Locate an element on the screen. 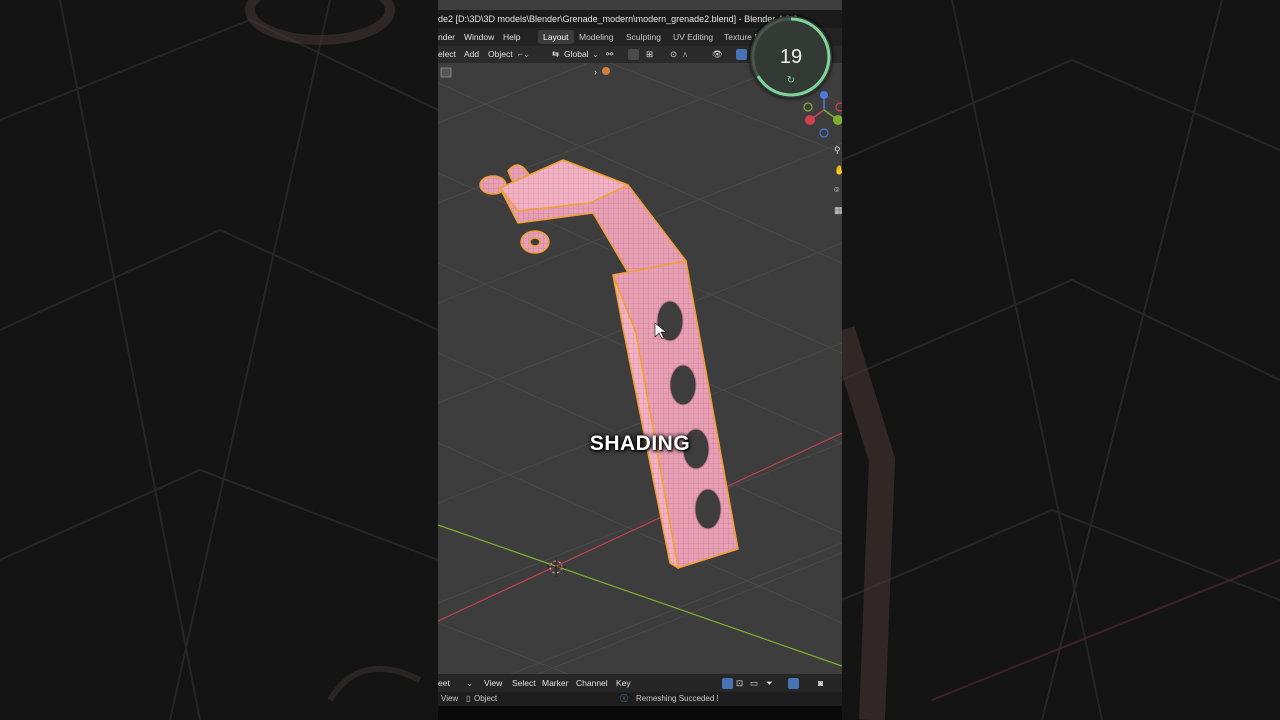 The height and width of the screenshot is (720, 1280). normalize-icon: ▭ is located at coordinates (754, 683).